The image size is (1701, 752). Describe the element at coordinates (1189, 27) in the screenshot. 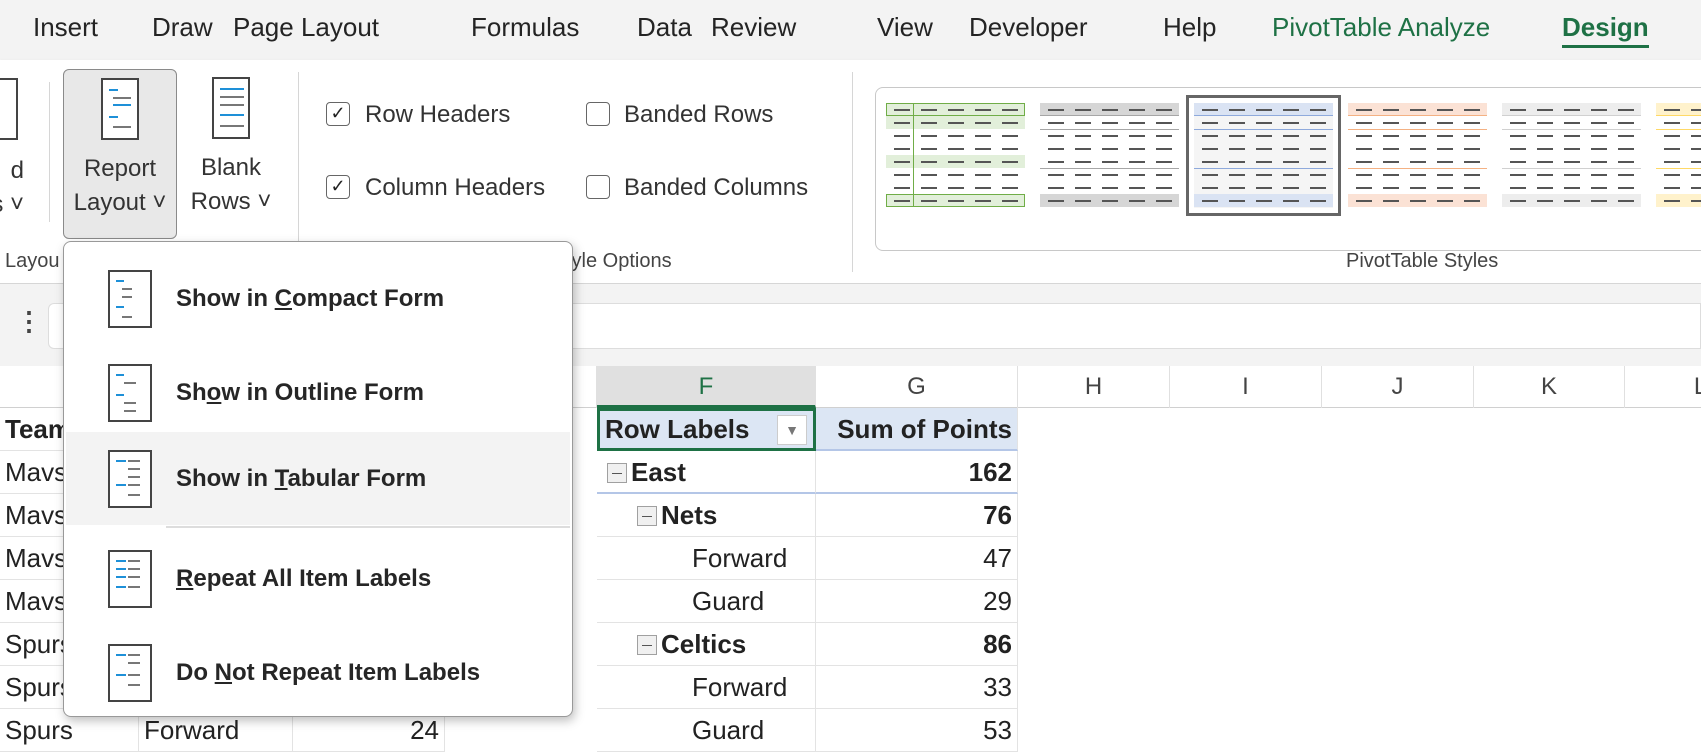

I see `tab-help: Help` at that location.